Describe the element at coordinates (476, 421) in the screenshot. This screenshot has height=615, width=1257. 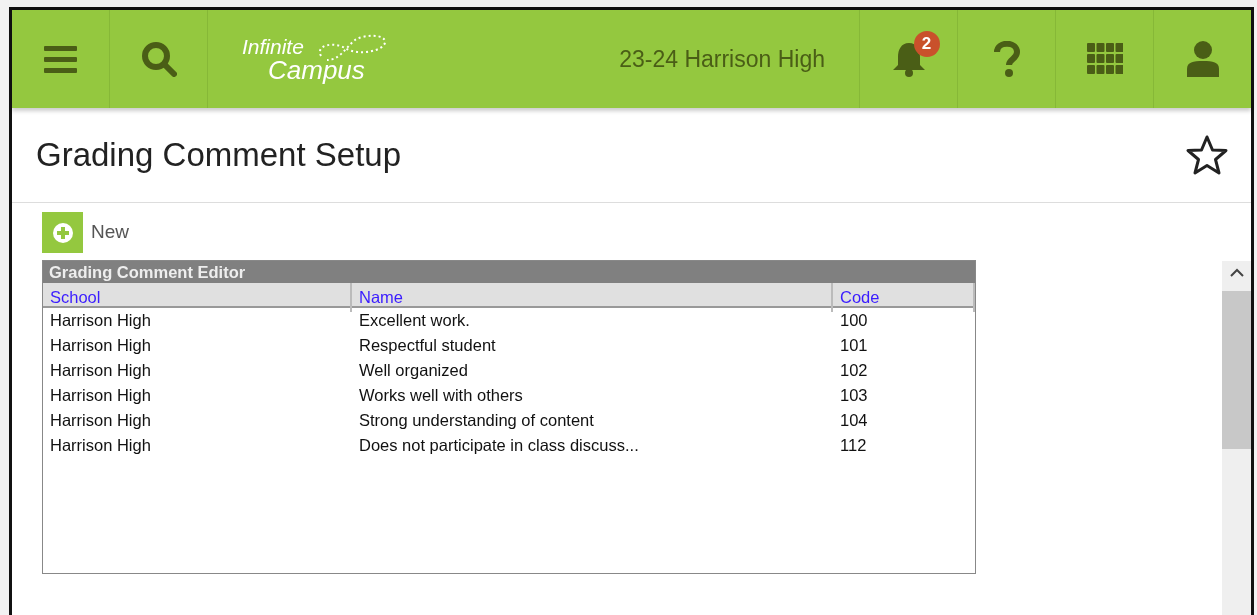
I see `table-cell-text: Strong understanding of content` at that location.